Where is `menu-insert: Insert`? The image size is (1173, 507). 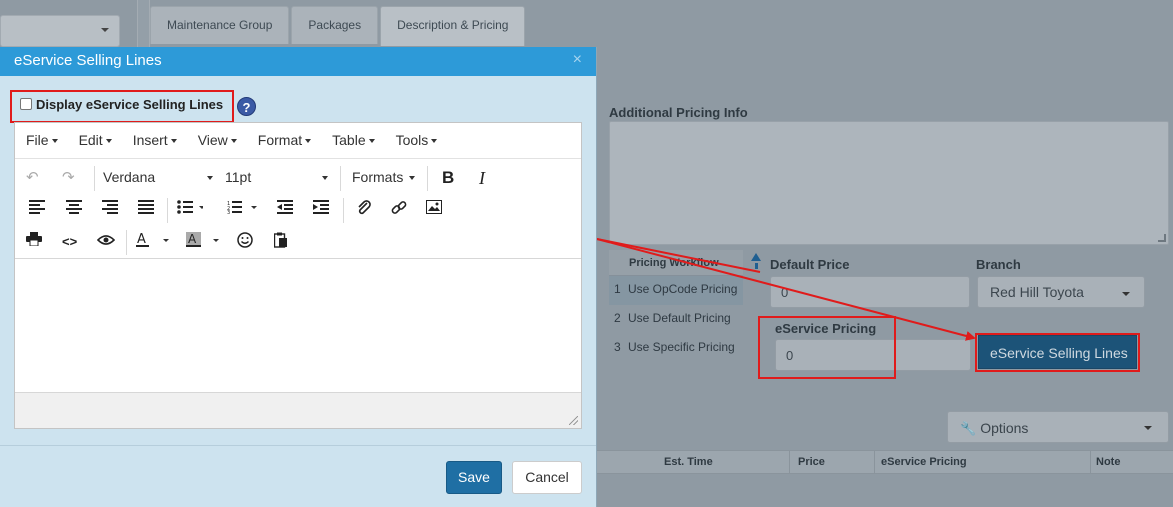 menu-insert: Insert is located at coordinates (155, 145).